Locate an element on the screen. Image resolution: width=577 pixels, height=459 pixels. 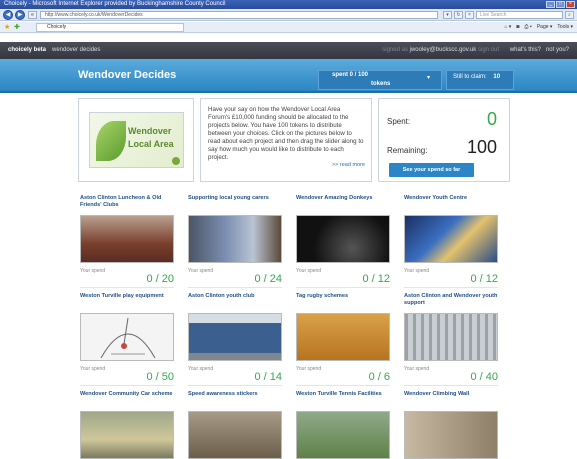
tab-bar: ★ ✚ Choicely ⌂ ▾ ◙ ⎙ ▾ Page ▾ Tools ▾ is located at coordinates (288, 27).